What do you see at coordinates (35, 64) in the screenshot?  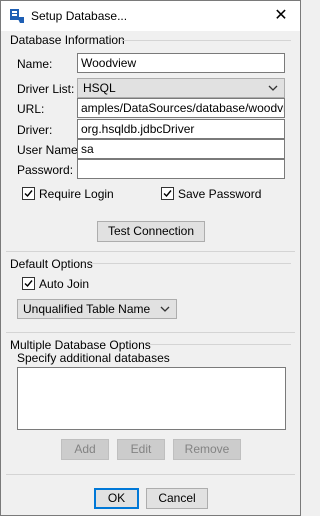 I see `name-label: Name:` at bounding box center [35, 64].